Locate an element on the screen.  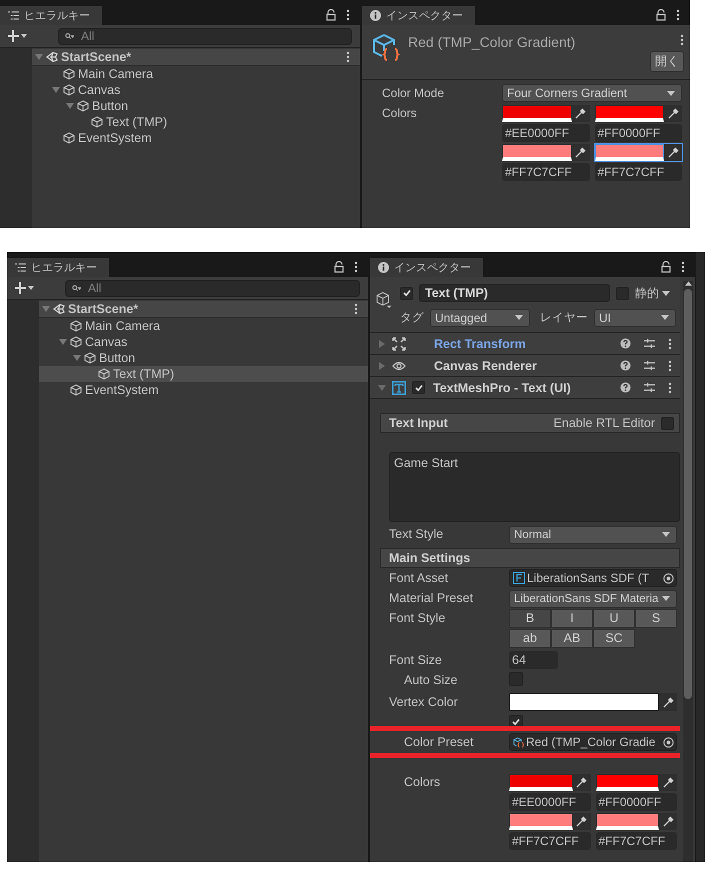
object-field: Red (TMP_Color Gradie is located at coordinates (593, 742).